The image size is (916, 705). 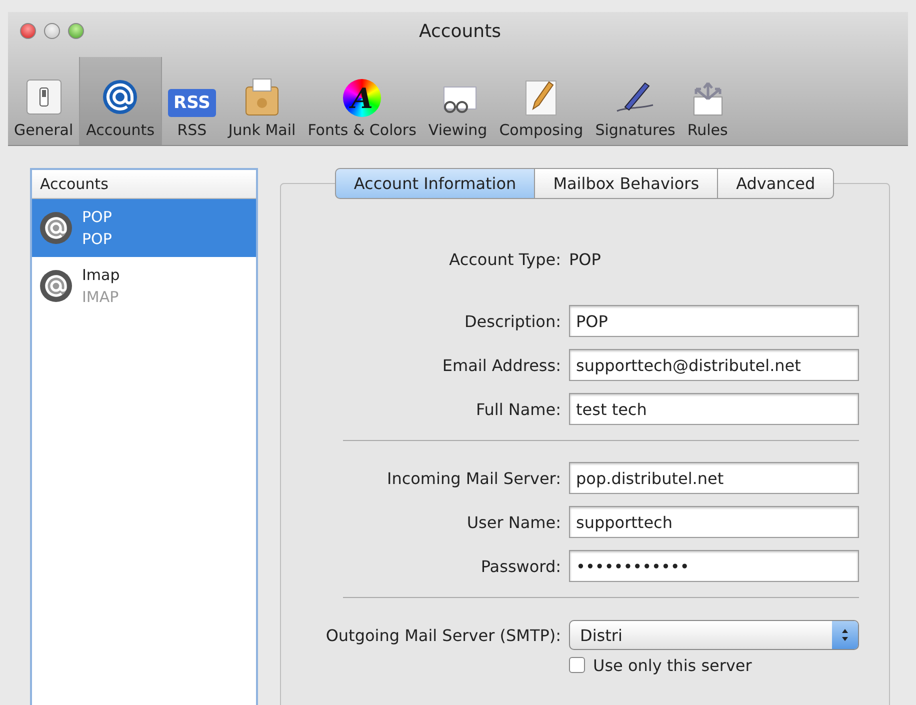 I want to click on toolbar-button: RSS RSS, so click(x=192, y=101).